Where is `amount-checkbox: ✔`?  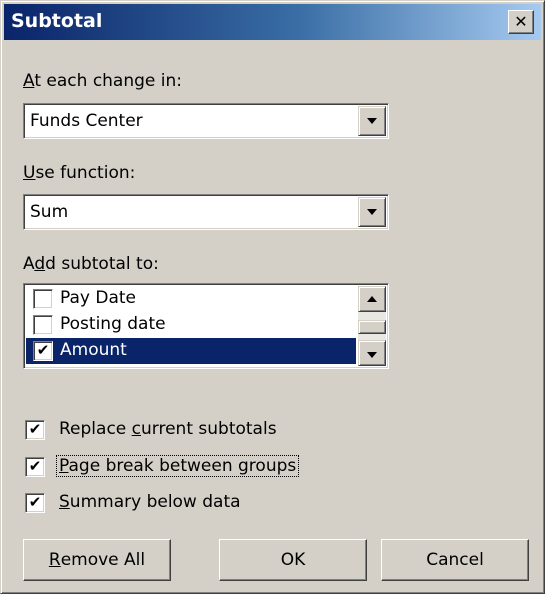 amount-checkbox: ✔ is located at coordinates (43, 351).